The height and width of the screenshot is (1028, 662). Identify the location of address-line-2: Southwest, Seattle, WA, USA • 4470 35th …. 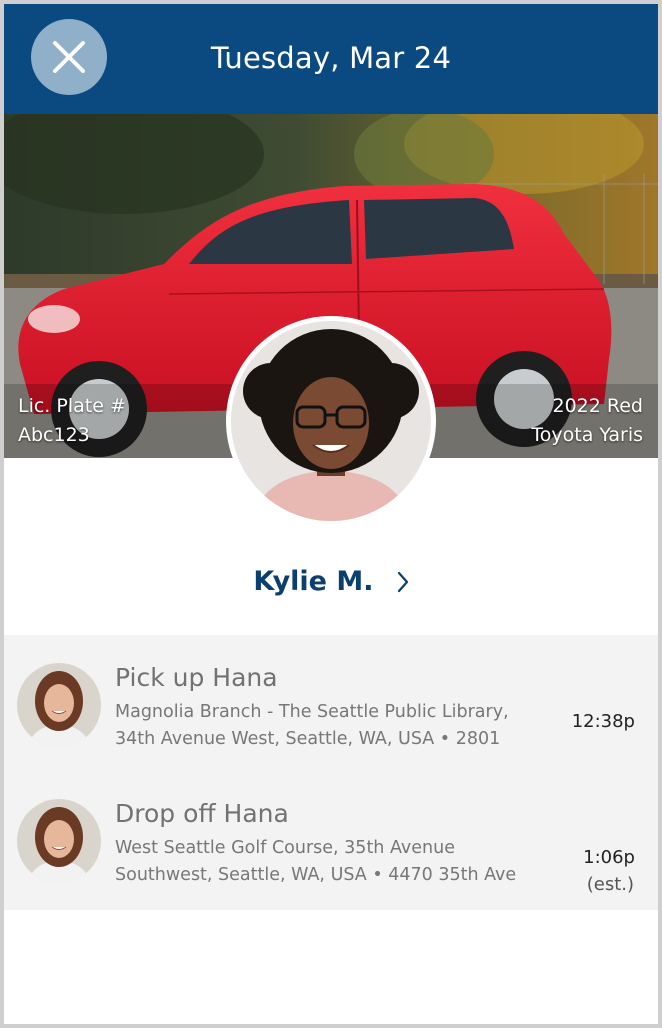
(316, 875).